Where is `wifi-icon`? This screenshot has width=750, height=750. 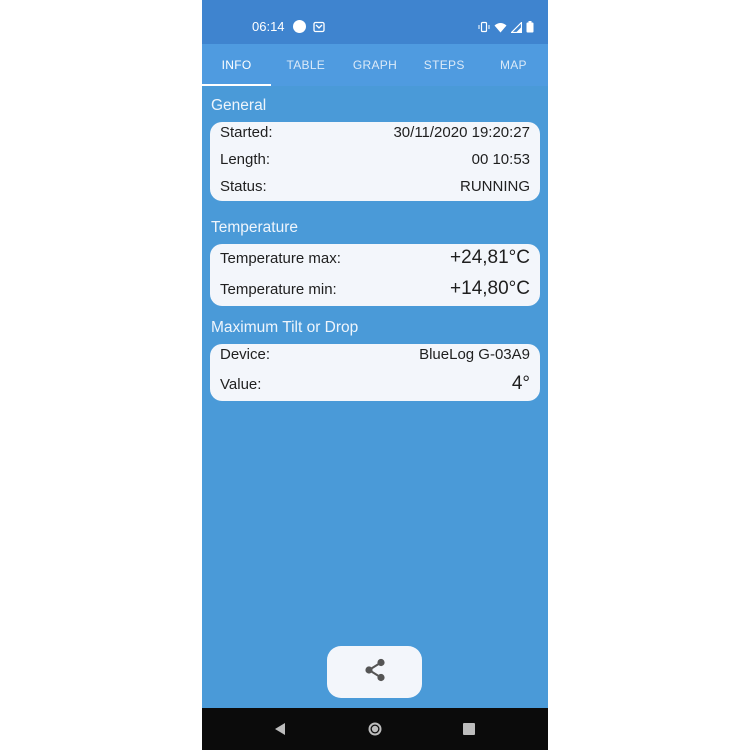 wifi-icon is located at coordinates (500, 27).